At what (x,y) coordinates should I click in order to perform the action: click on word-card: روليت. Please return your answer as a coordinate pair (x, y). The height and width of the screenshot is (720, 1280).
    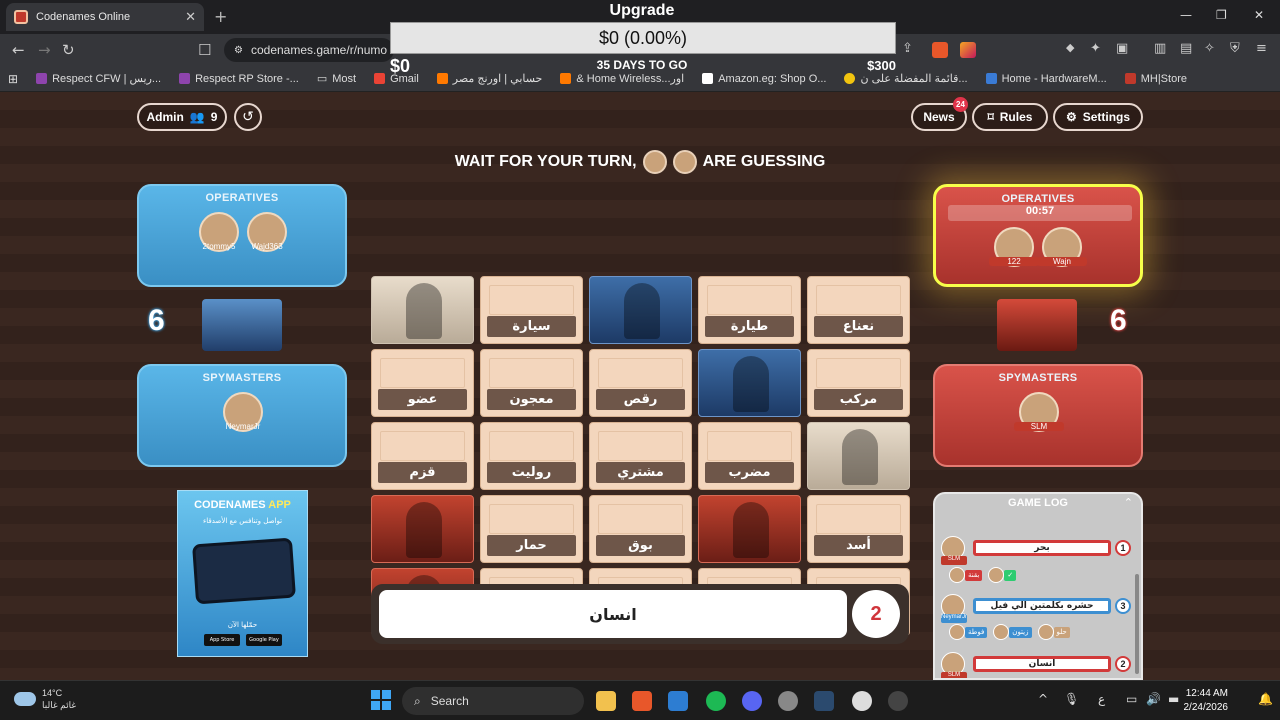
    Looking at the image, I should click on (531, 456).